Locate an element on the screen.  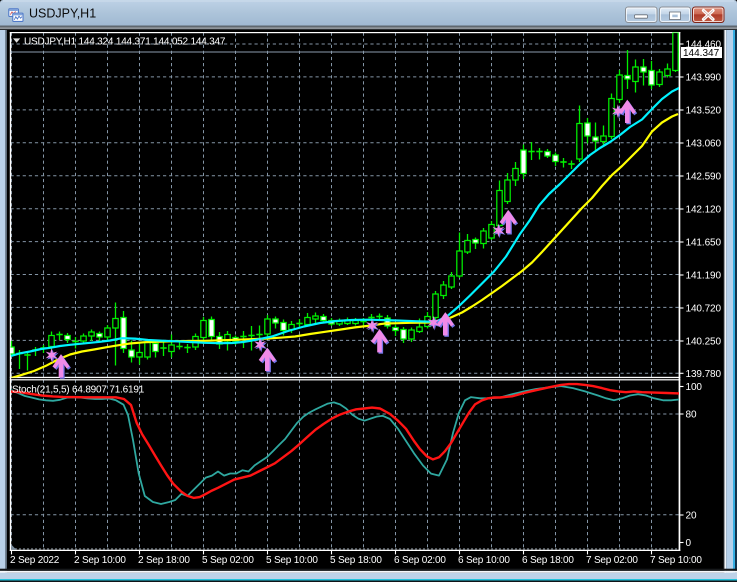
svg-text: 80 is located at coordinates (691, 415).